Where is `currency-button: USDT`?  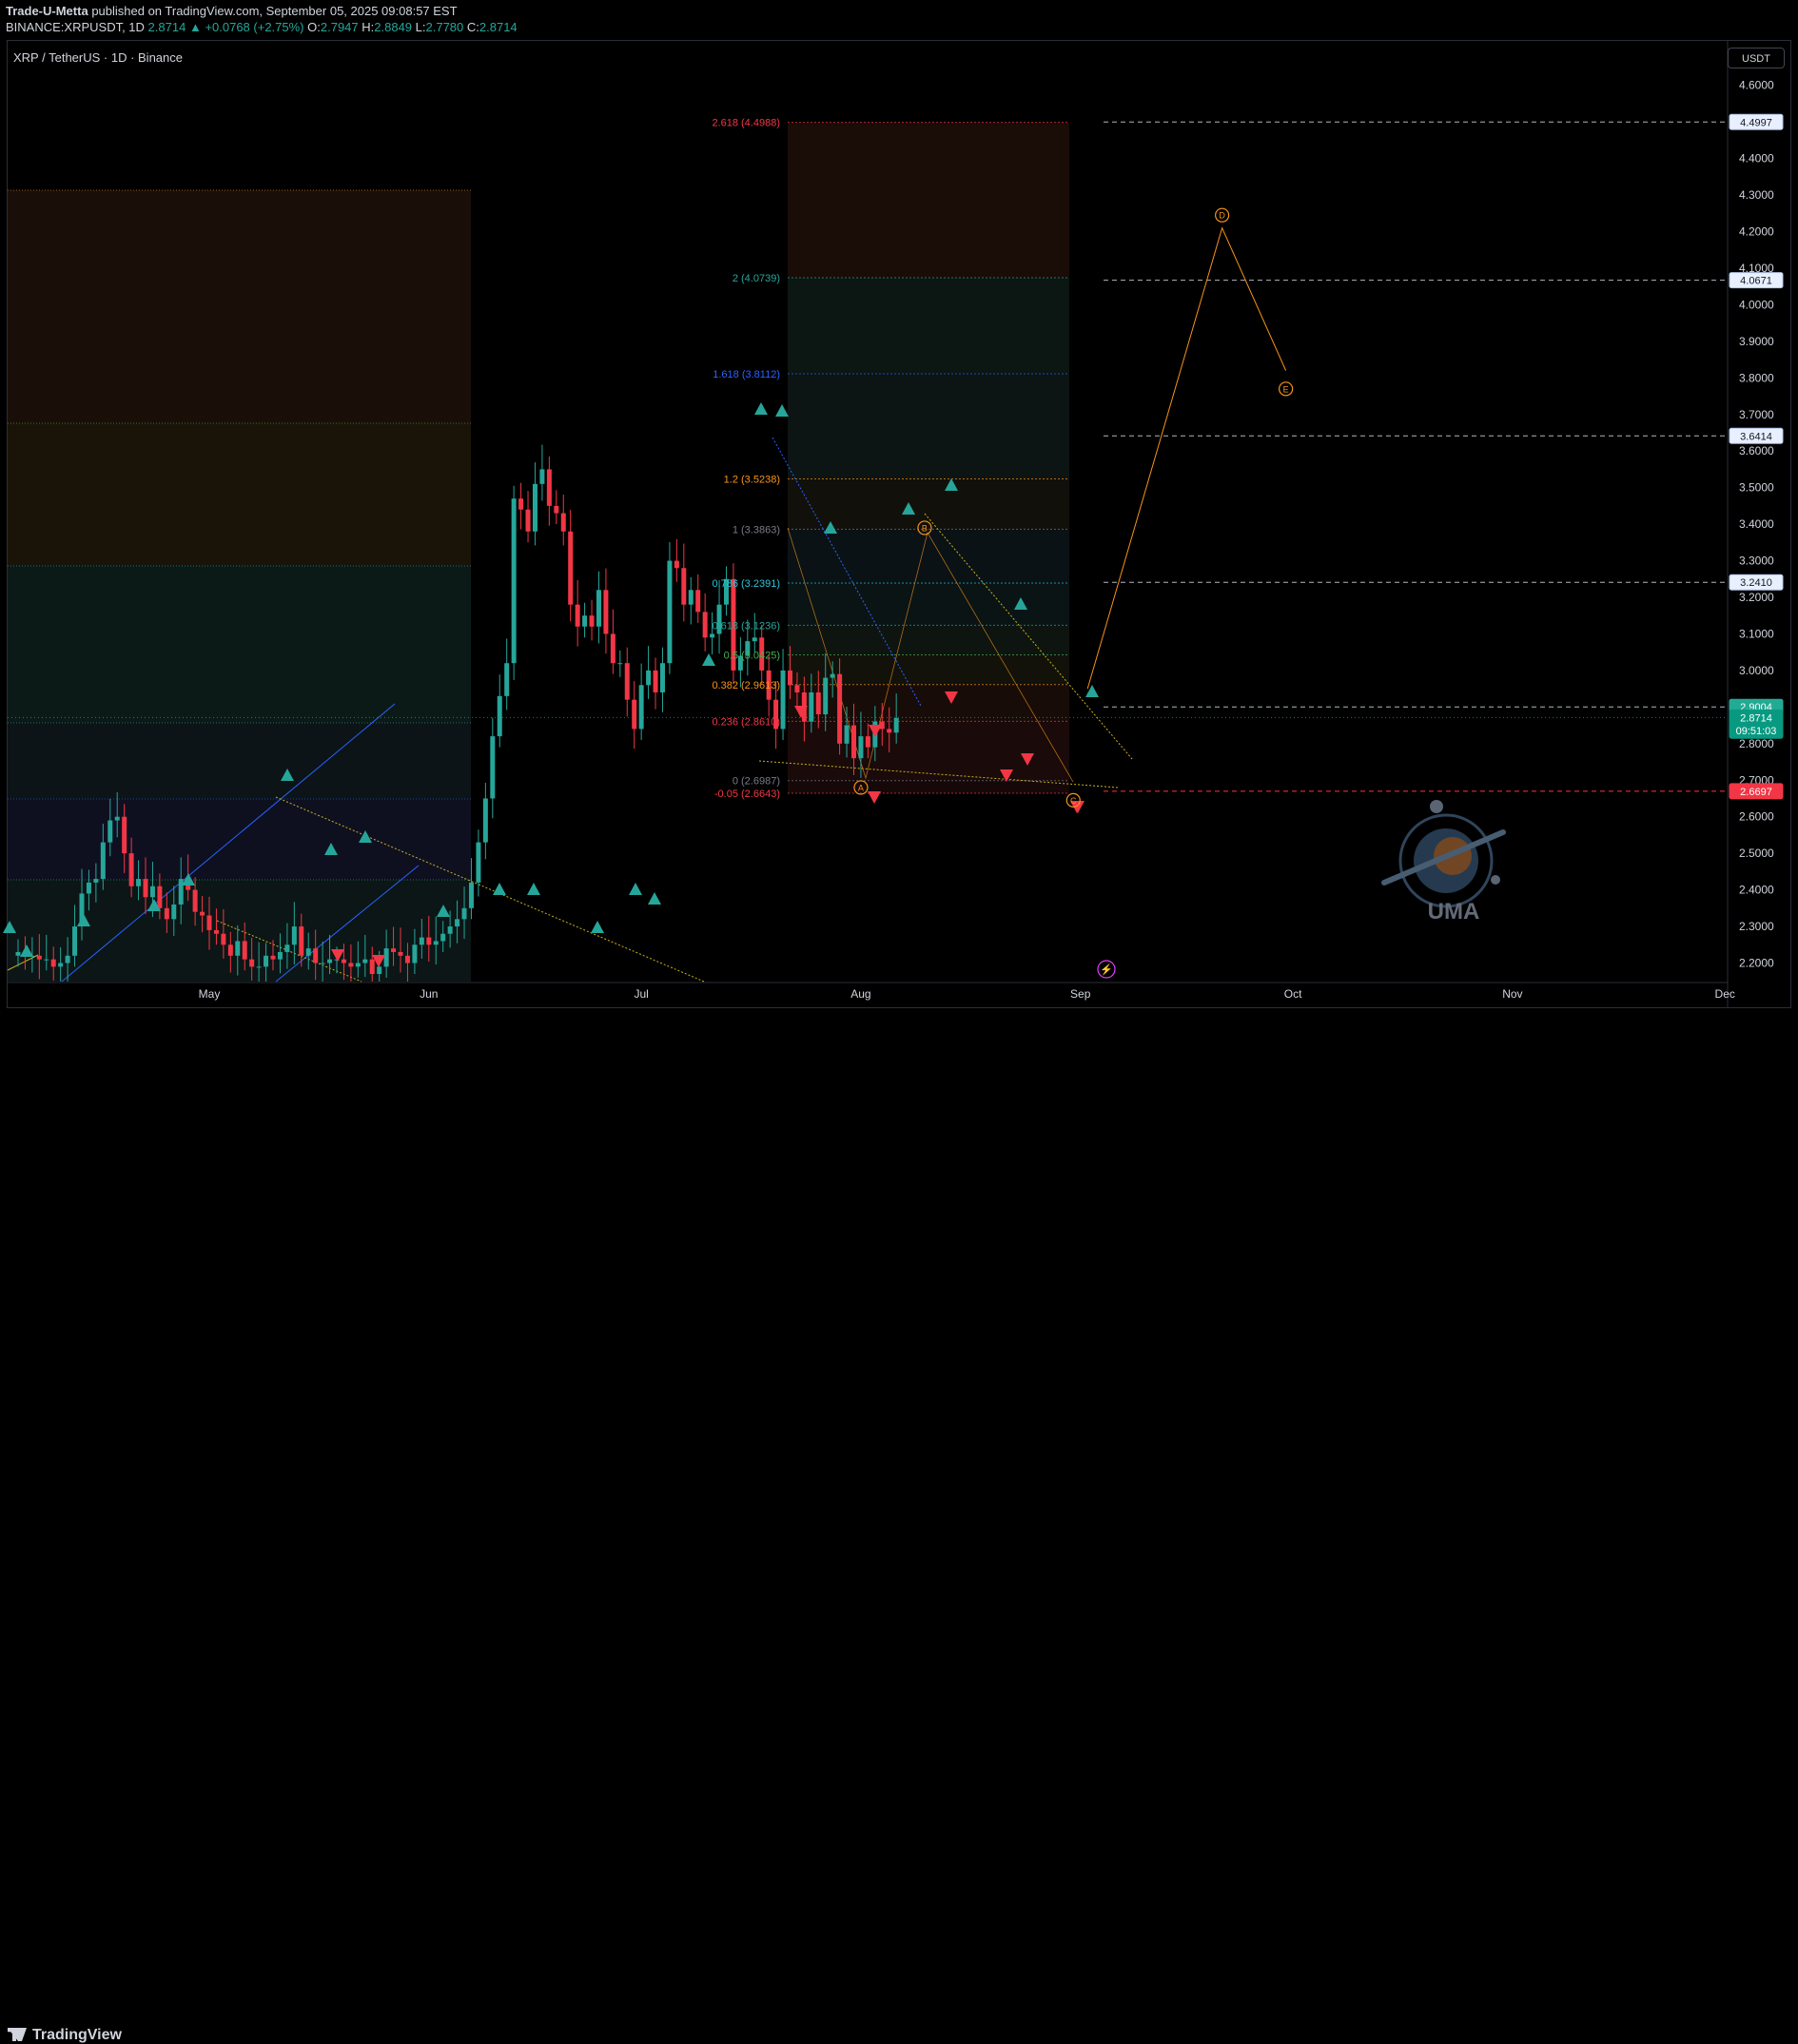 currency-button: USDT is located at coordinates (1757, 58).